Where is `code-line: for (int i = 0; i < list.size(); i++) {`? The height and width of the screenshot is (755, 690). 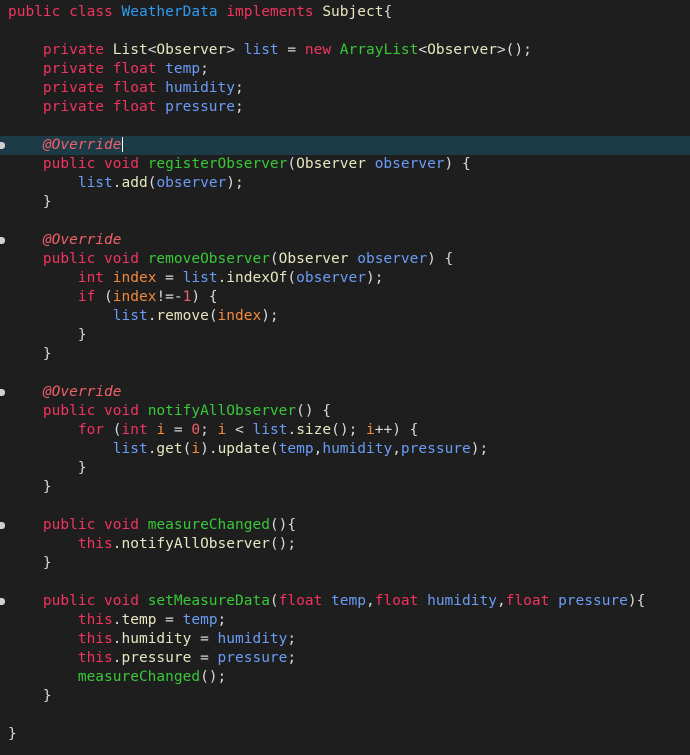
code-line: for (int i = 0; i < list.size(); i++) { is located at coordinates (345, 430).